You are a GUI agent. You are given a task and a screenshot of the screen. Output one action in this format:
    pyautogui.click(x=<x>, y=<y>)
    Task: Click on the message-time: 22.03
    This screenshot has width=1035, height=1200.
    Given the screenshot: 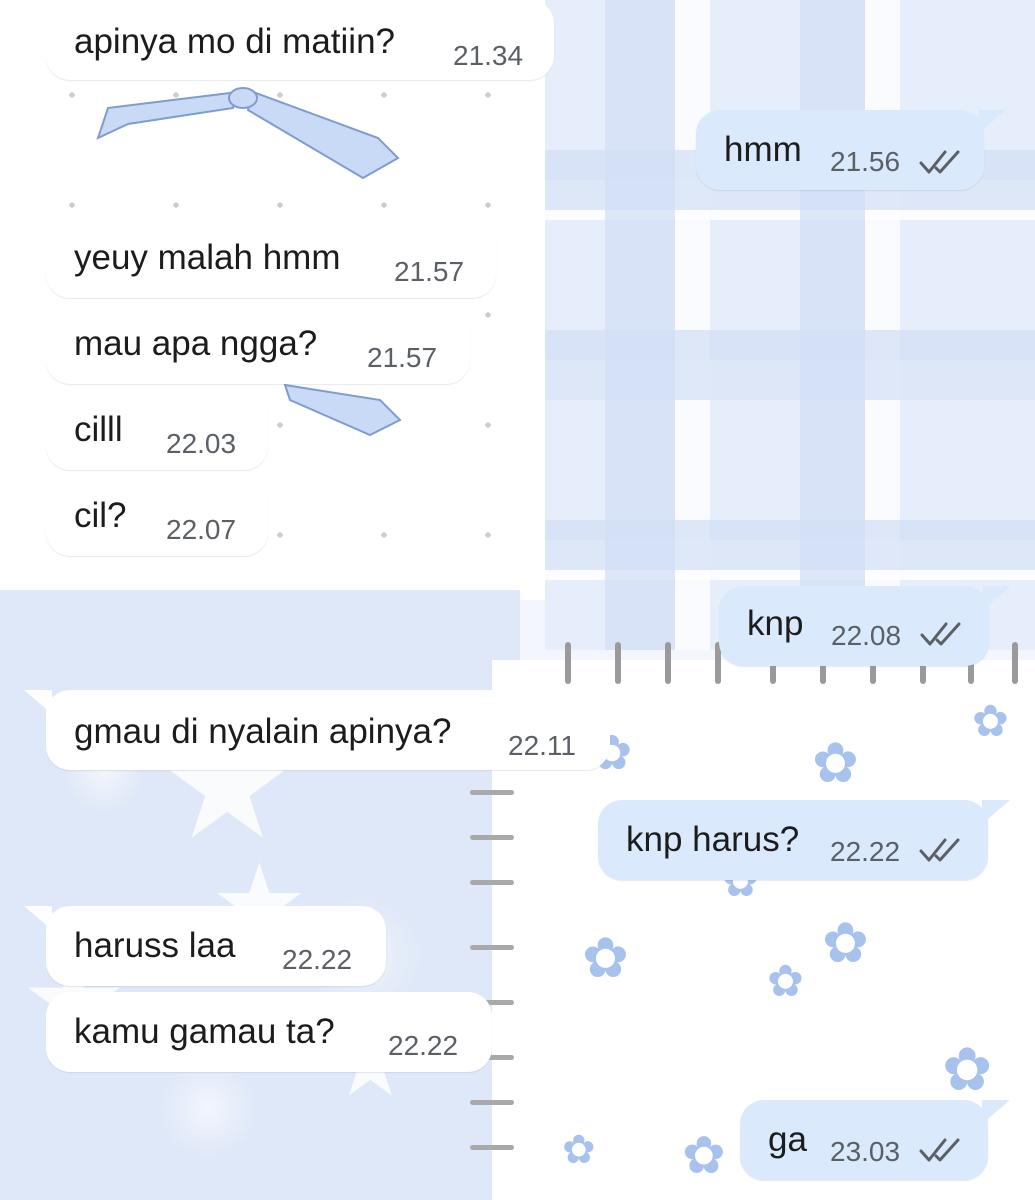 What is the action you would take?
    pyautogui.click(x=201, y=443)
    